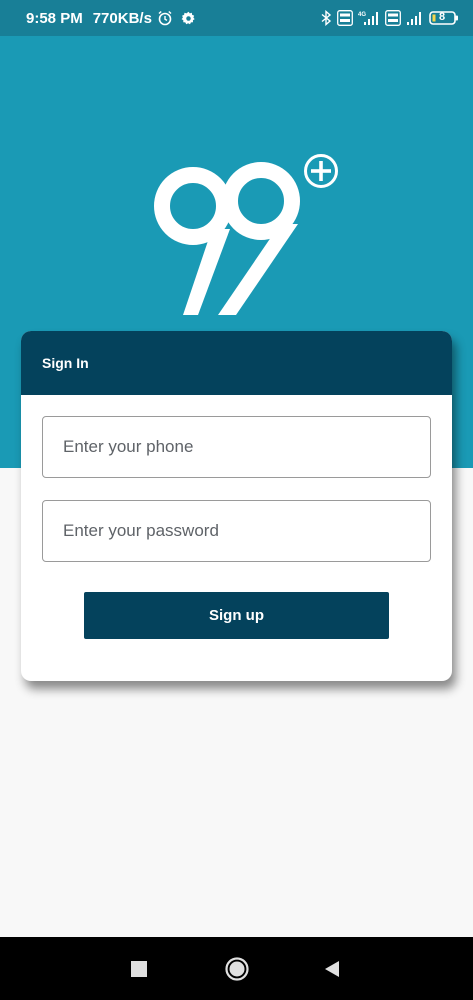 This screenshot has width=473, height=1000. What do you see at coordinates (326, 18) in the screenshot?
I see `bluetooth-icon` at bounding box center [326, 18].